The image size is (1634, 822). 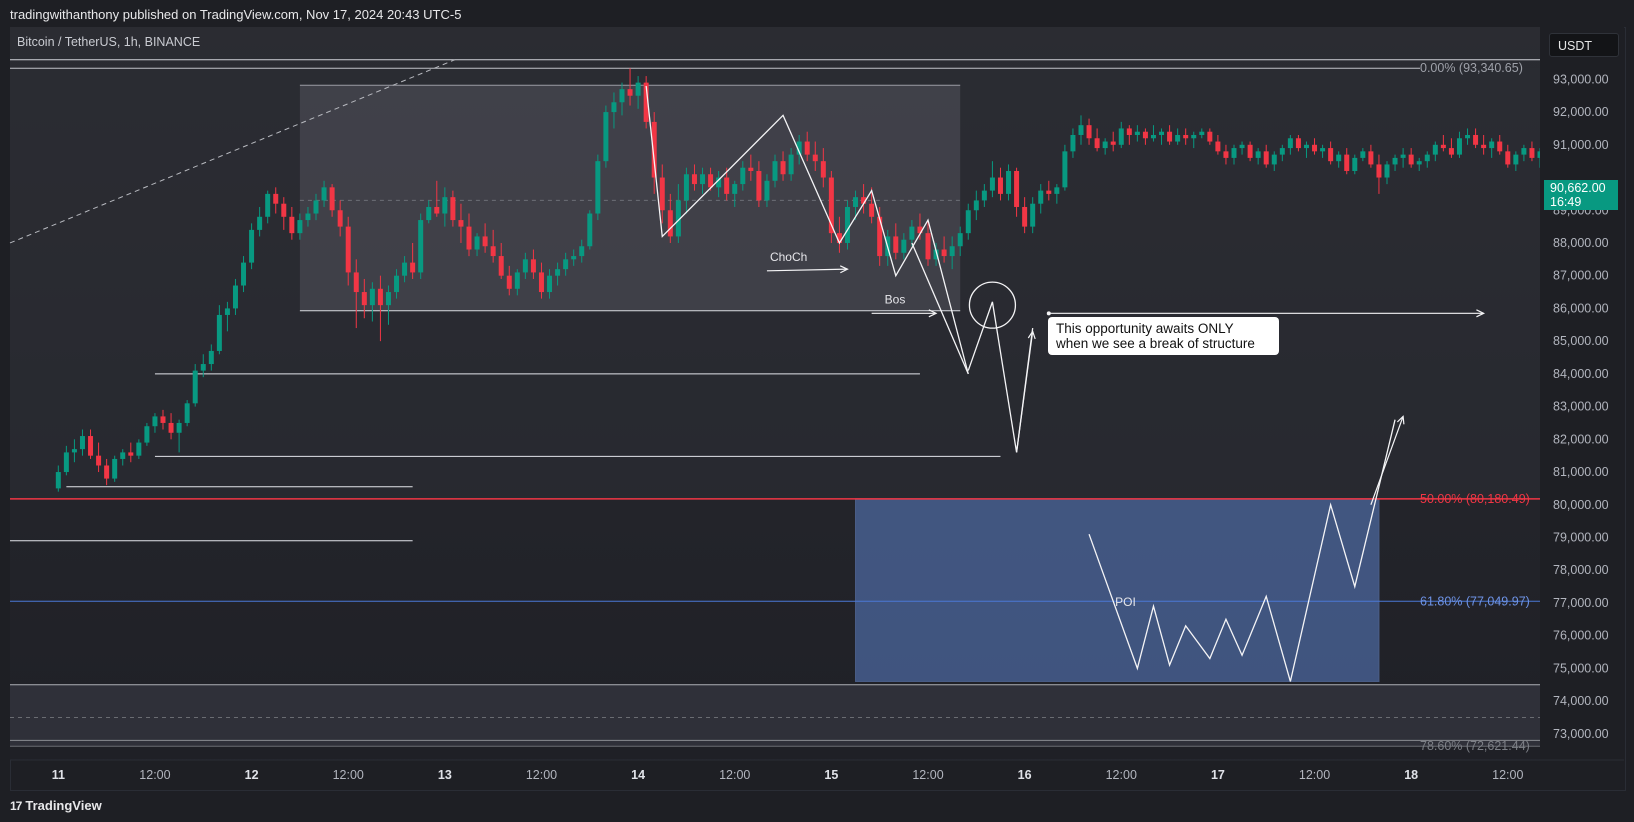 What do you see at coordinates (1581, 145) in the screenshot?
I see `price-tick-label: 91,000.00` at bounding box center [1581, 145].